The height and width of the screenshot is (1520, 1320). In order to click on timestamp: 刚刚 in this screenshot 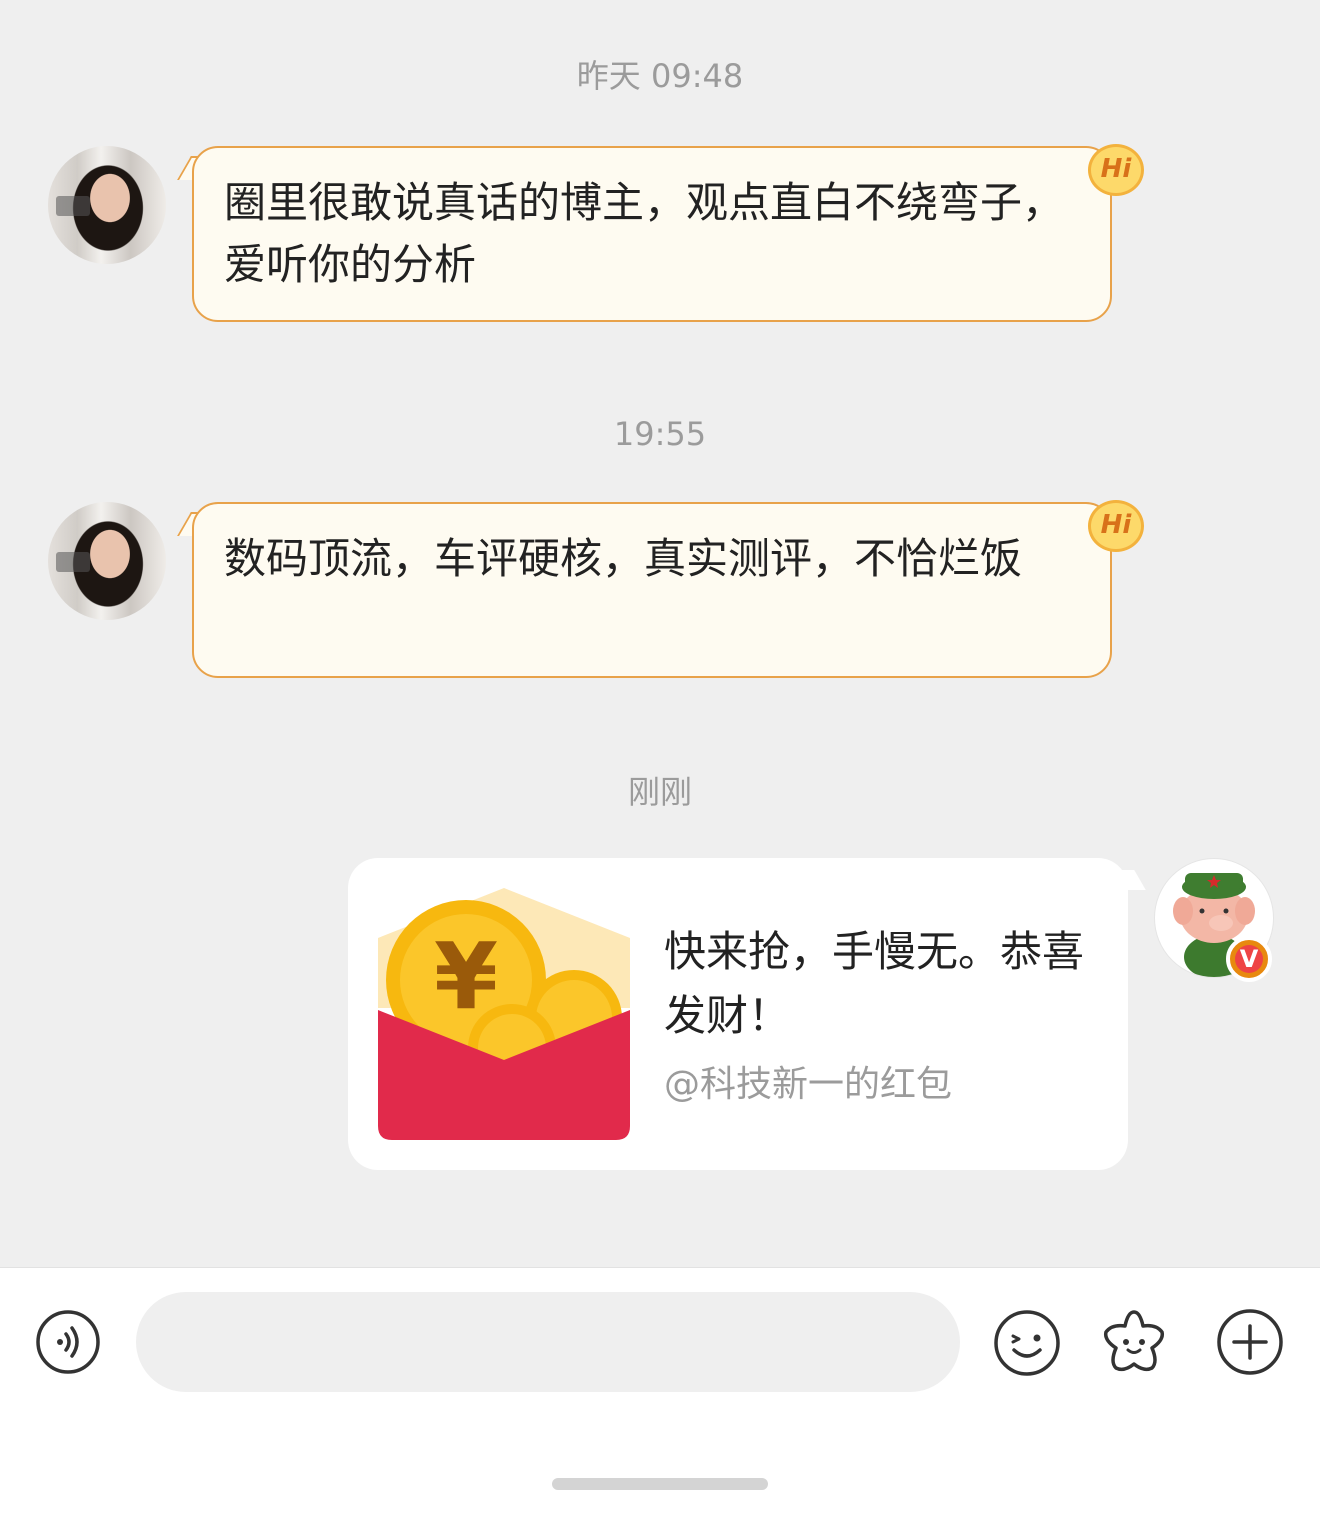, I will do `click(659, 792)`.